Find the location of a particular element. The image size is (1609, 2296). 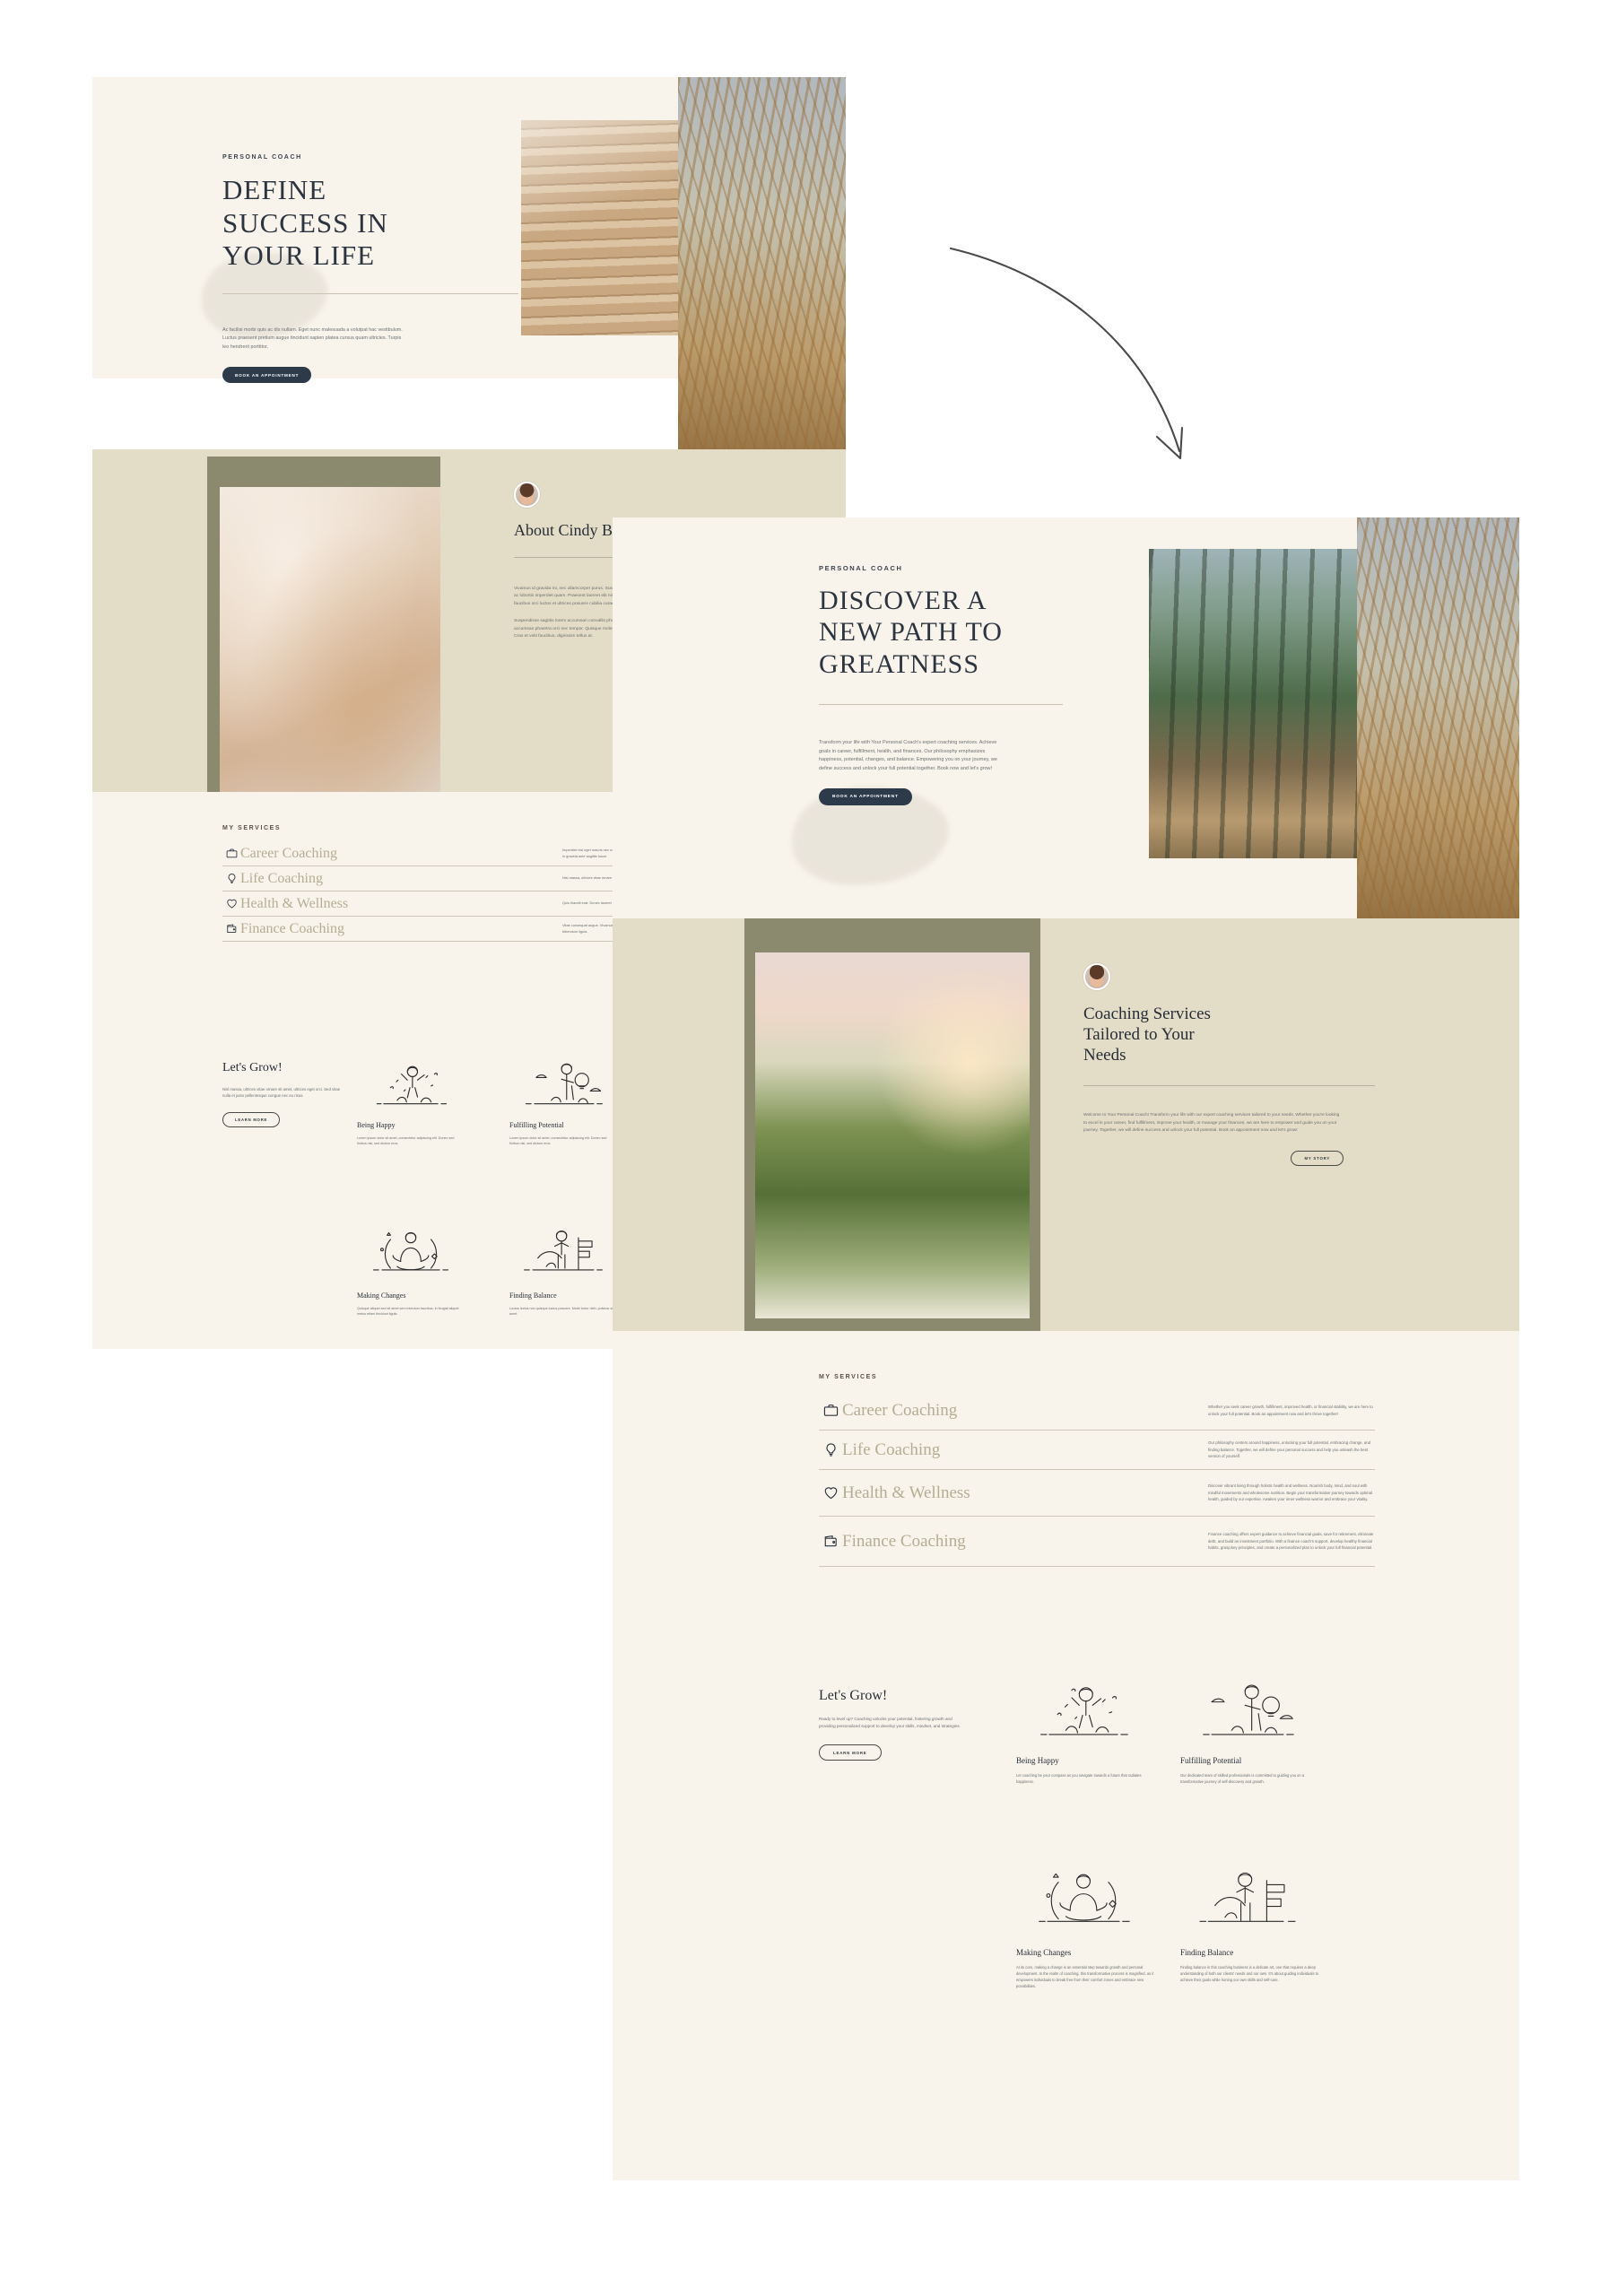

m2-grow-card-title-2: Fulfilling Potential is located at coordinates (1211, 1760).